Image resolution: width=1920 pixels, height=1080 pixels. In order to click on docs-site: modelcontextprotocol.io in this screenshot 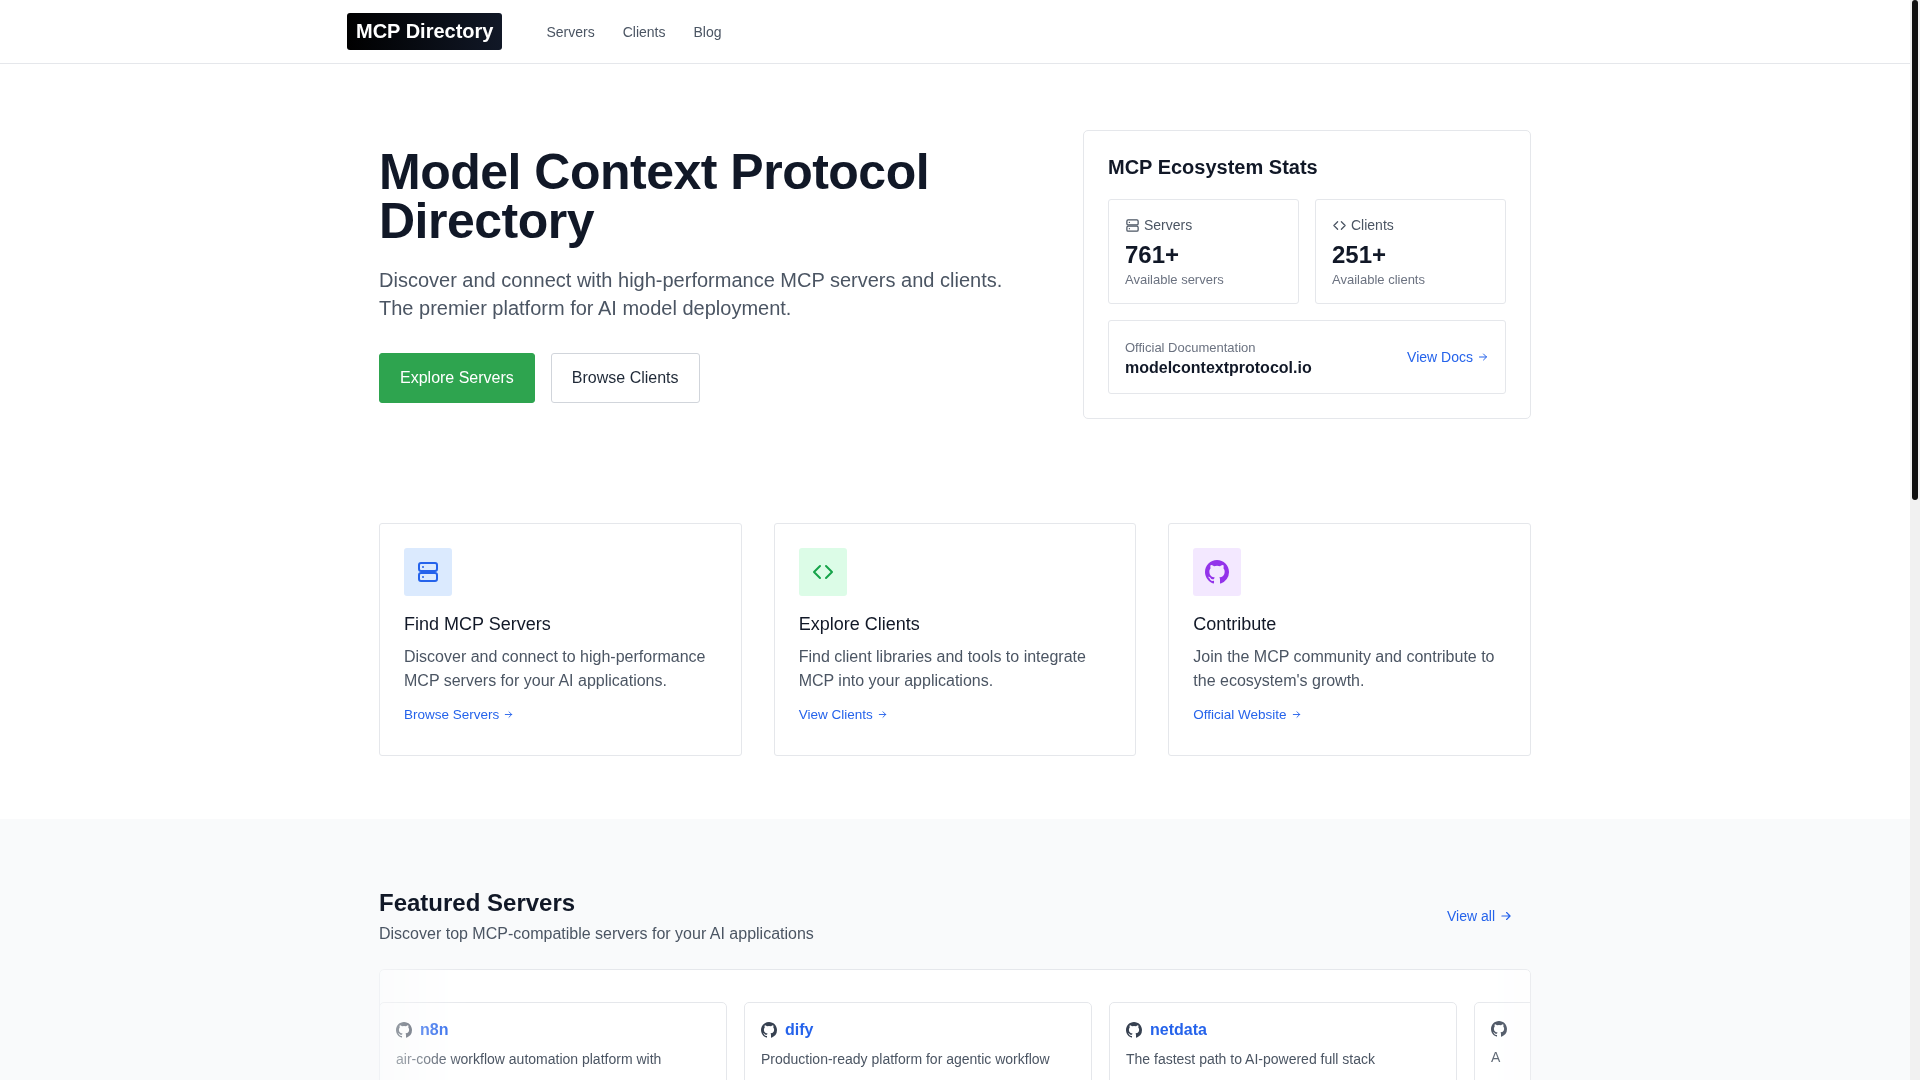, I will do `click(1218, 368)`.